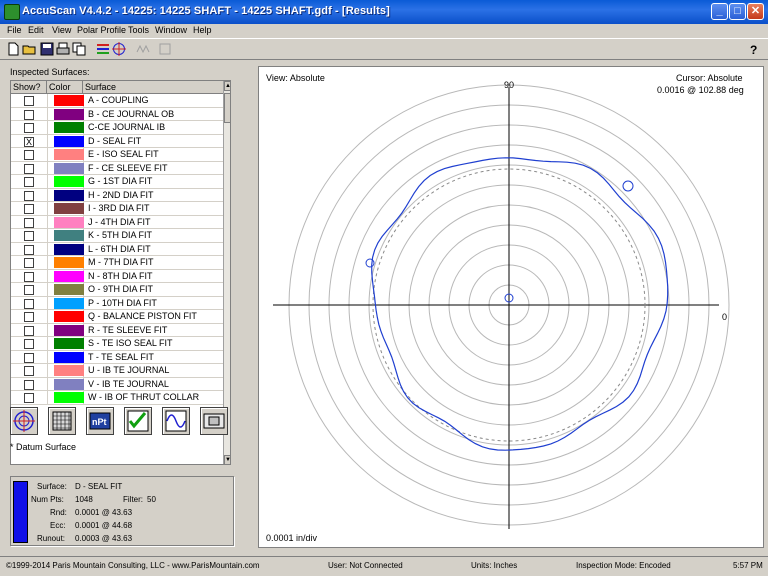 The height and width of the screenshot is (576, 768). What do you see at coordinates (227, 108) in the screenshot?
I see `scroll-thumb` at bounding box center [227, 108].